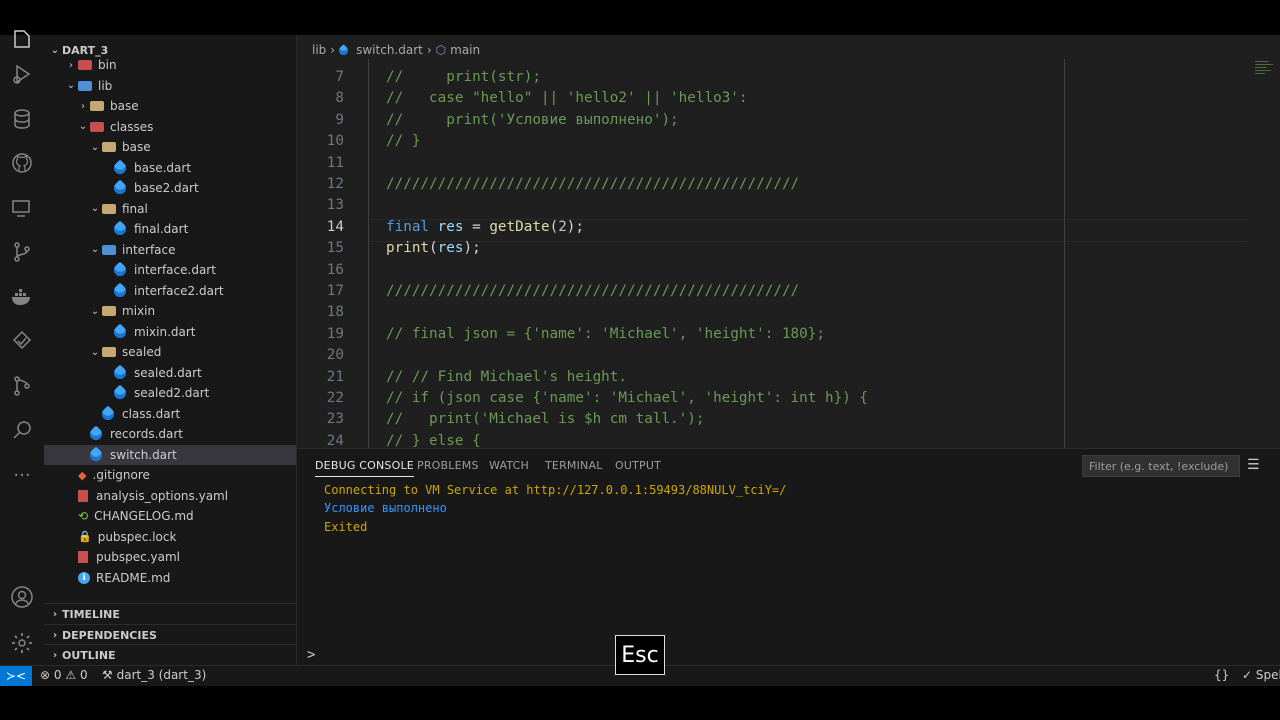 Image resolution: width=1280 pixels, height=720 pixels. What do you see at coordinates (83, 516) in the screenshot?
I see `changelog-file-icon: ⟲` at bounding box center [83, 516].